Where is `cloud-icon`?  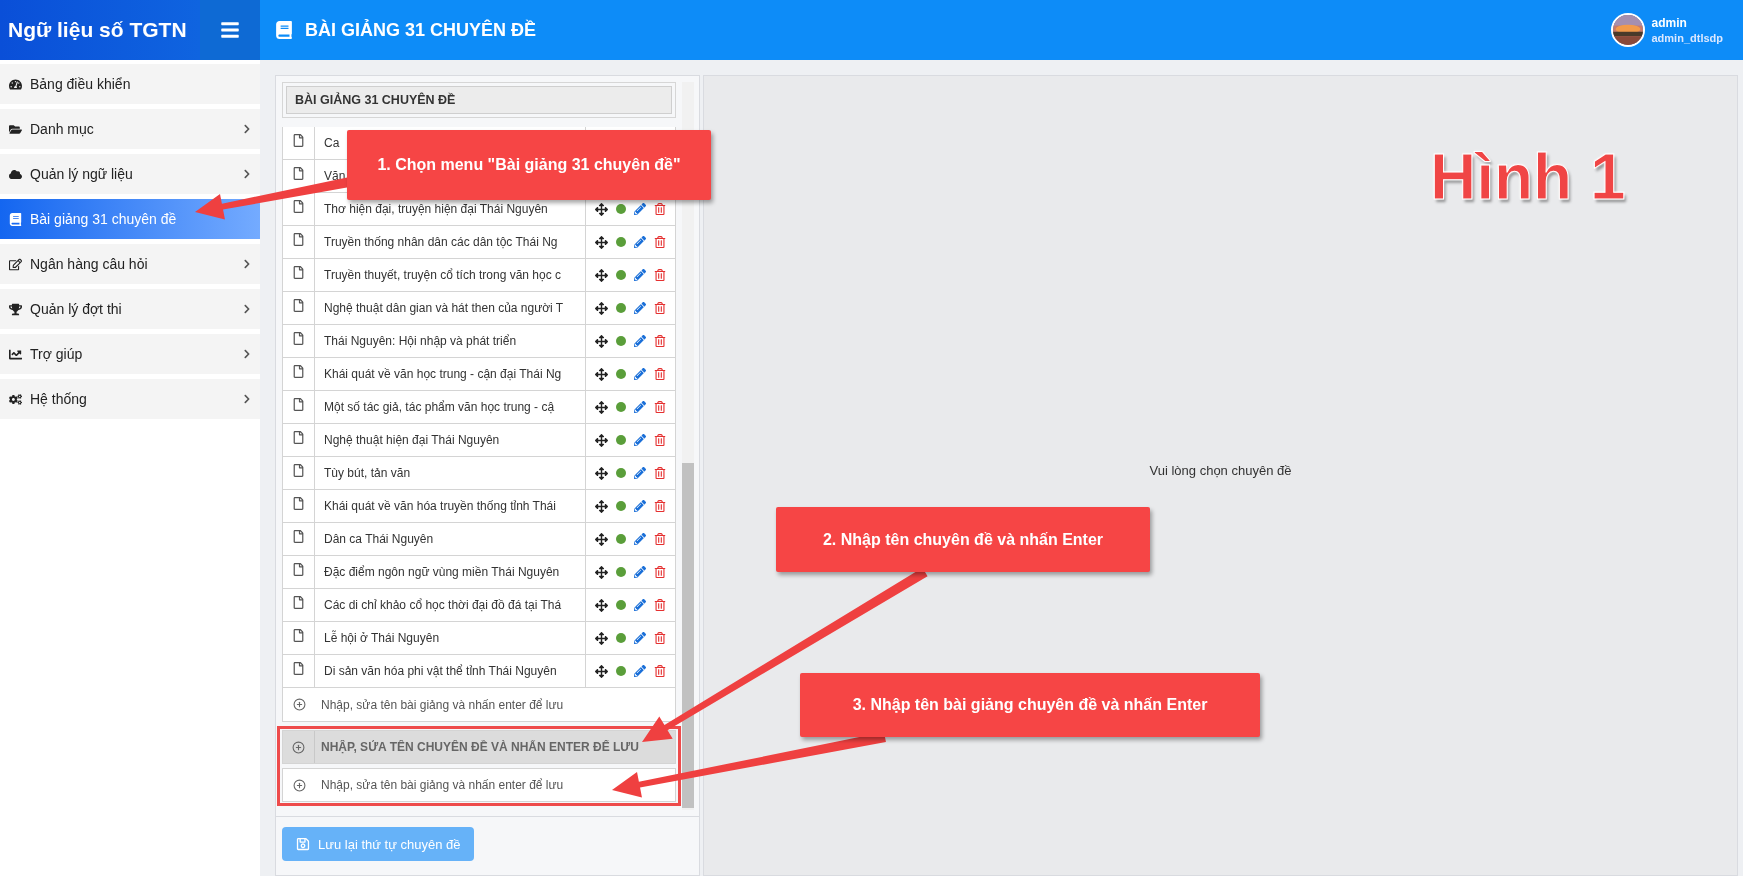
cloud-icon is located at coordinates (15, 174).